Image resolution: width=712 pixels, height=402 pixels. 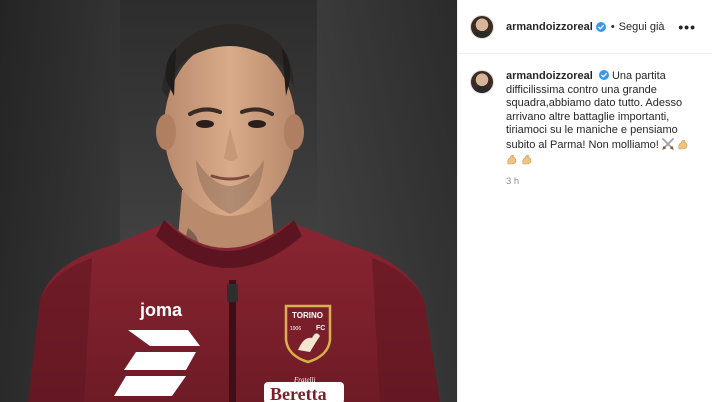 What do you see at coordinates (298, 393) in the screenshot?
I see `sponsor-main-text: Beretta` at bounding box center [298, 393].